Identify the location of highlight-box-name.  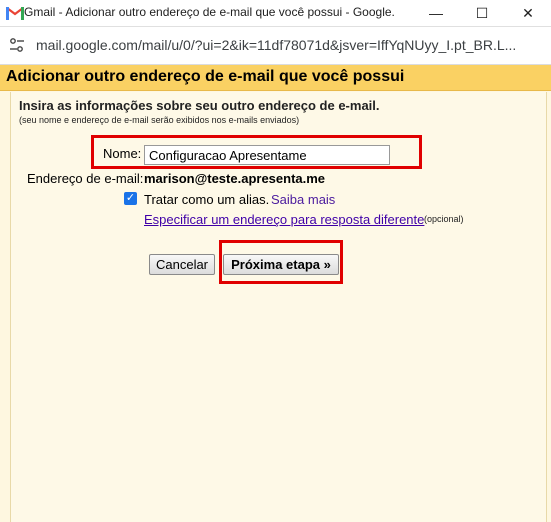
(256, 152).